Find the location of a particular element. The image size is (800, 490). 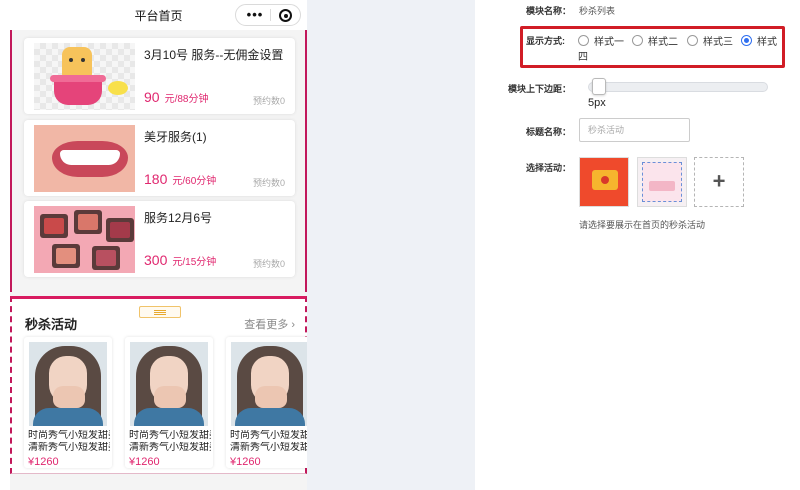

service-image-toast is located at coordinates (84, 76).